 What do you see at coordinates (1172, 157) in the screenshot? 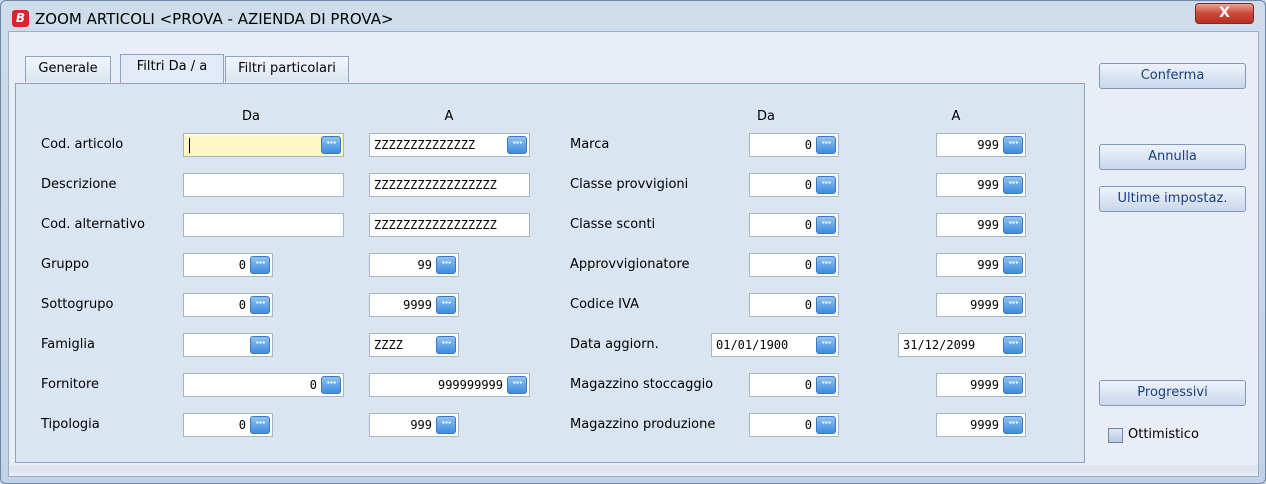
I see `cancel-button: Annulla` at bounding box center [1172, 157].